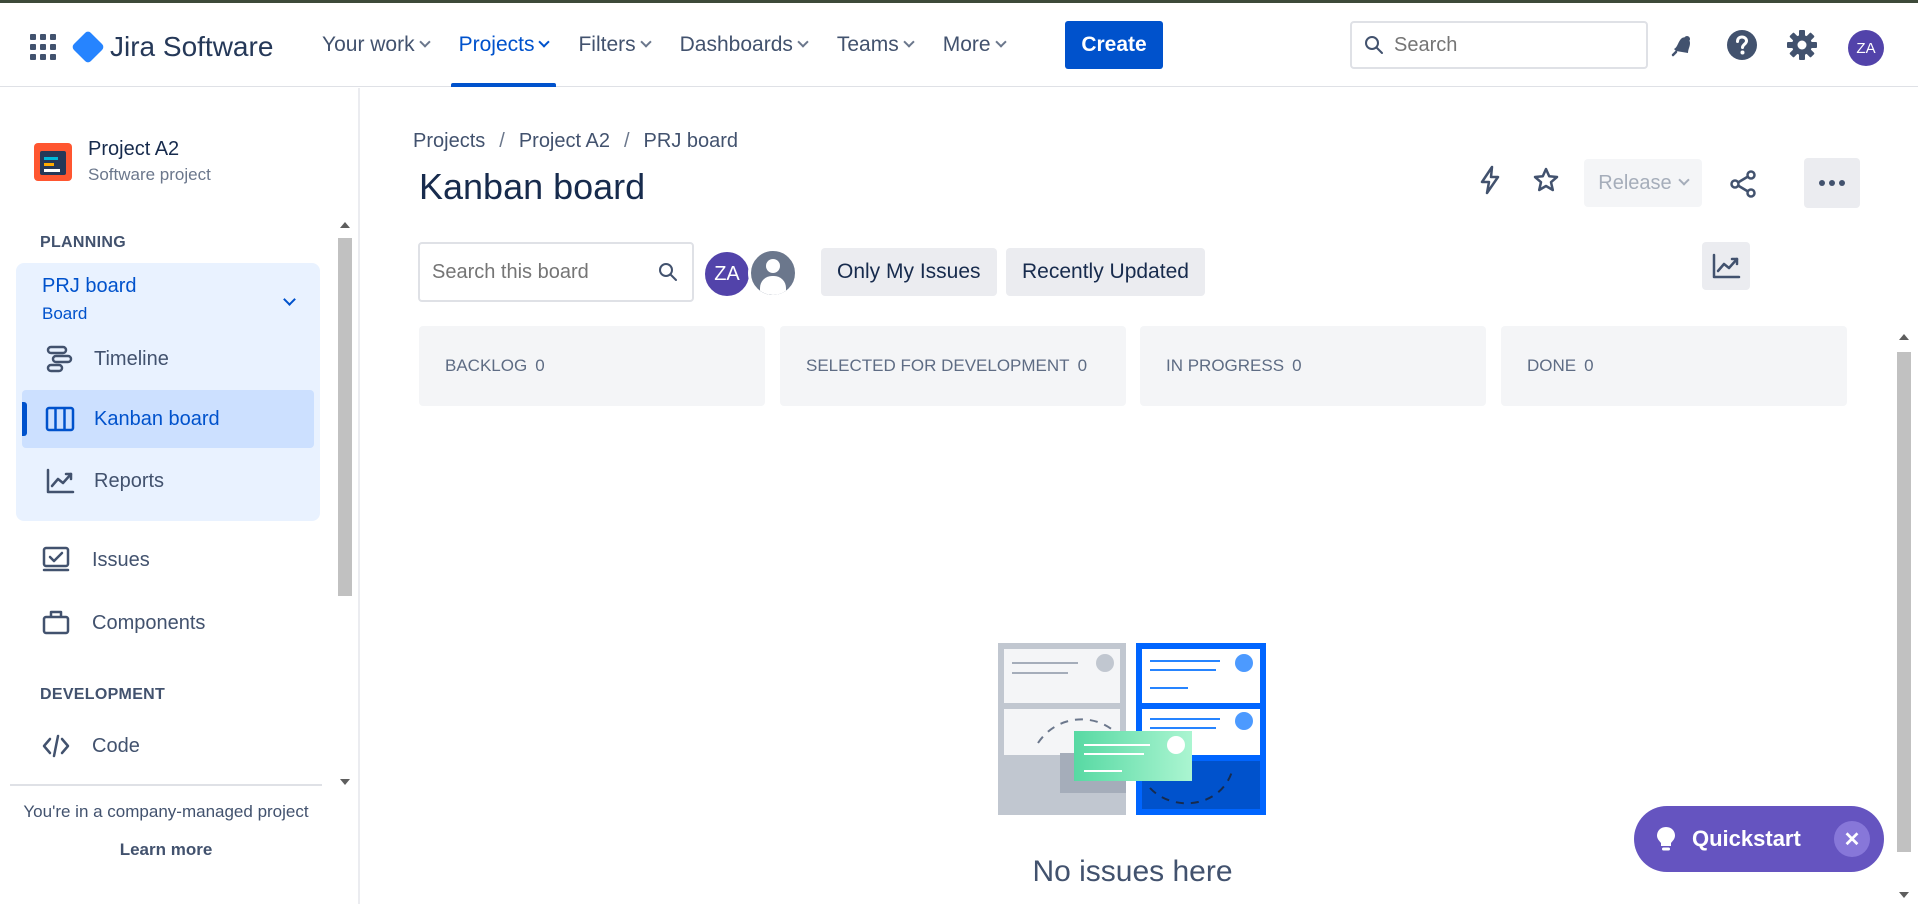  I want to click on sidebar-item-label: Timeline, so click(131, 358).